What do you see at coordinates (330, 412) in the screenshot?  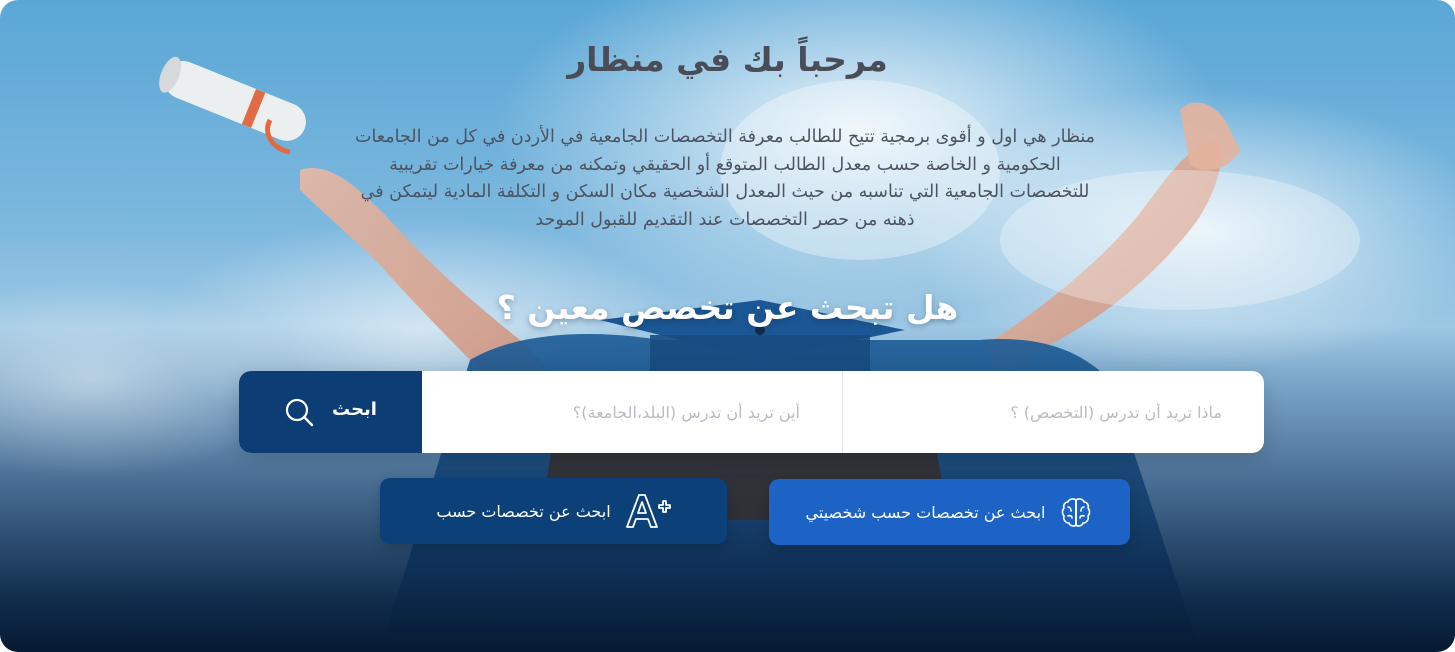 I see `search-button: ابحث` at bounding box center [330, 412].